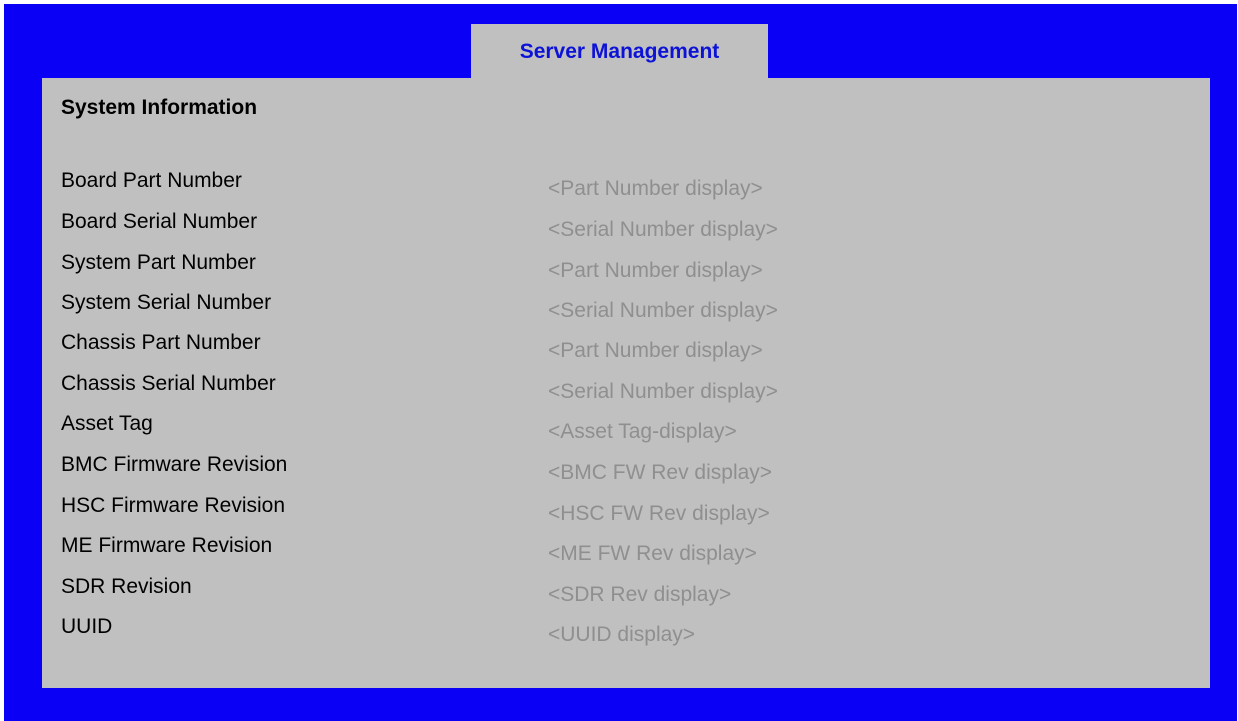 The width and height of the screenshot is (1238, 721). I want to click on asset-tag-label: Asset Tag, so click(107, 423).